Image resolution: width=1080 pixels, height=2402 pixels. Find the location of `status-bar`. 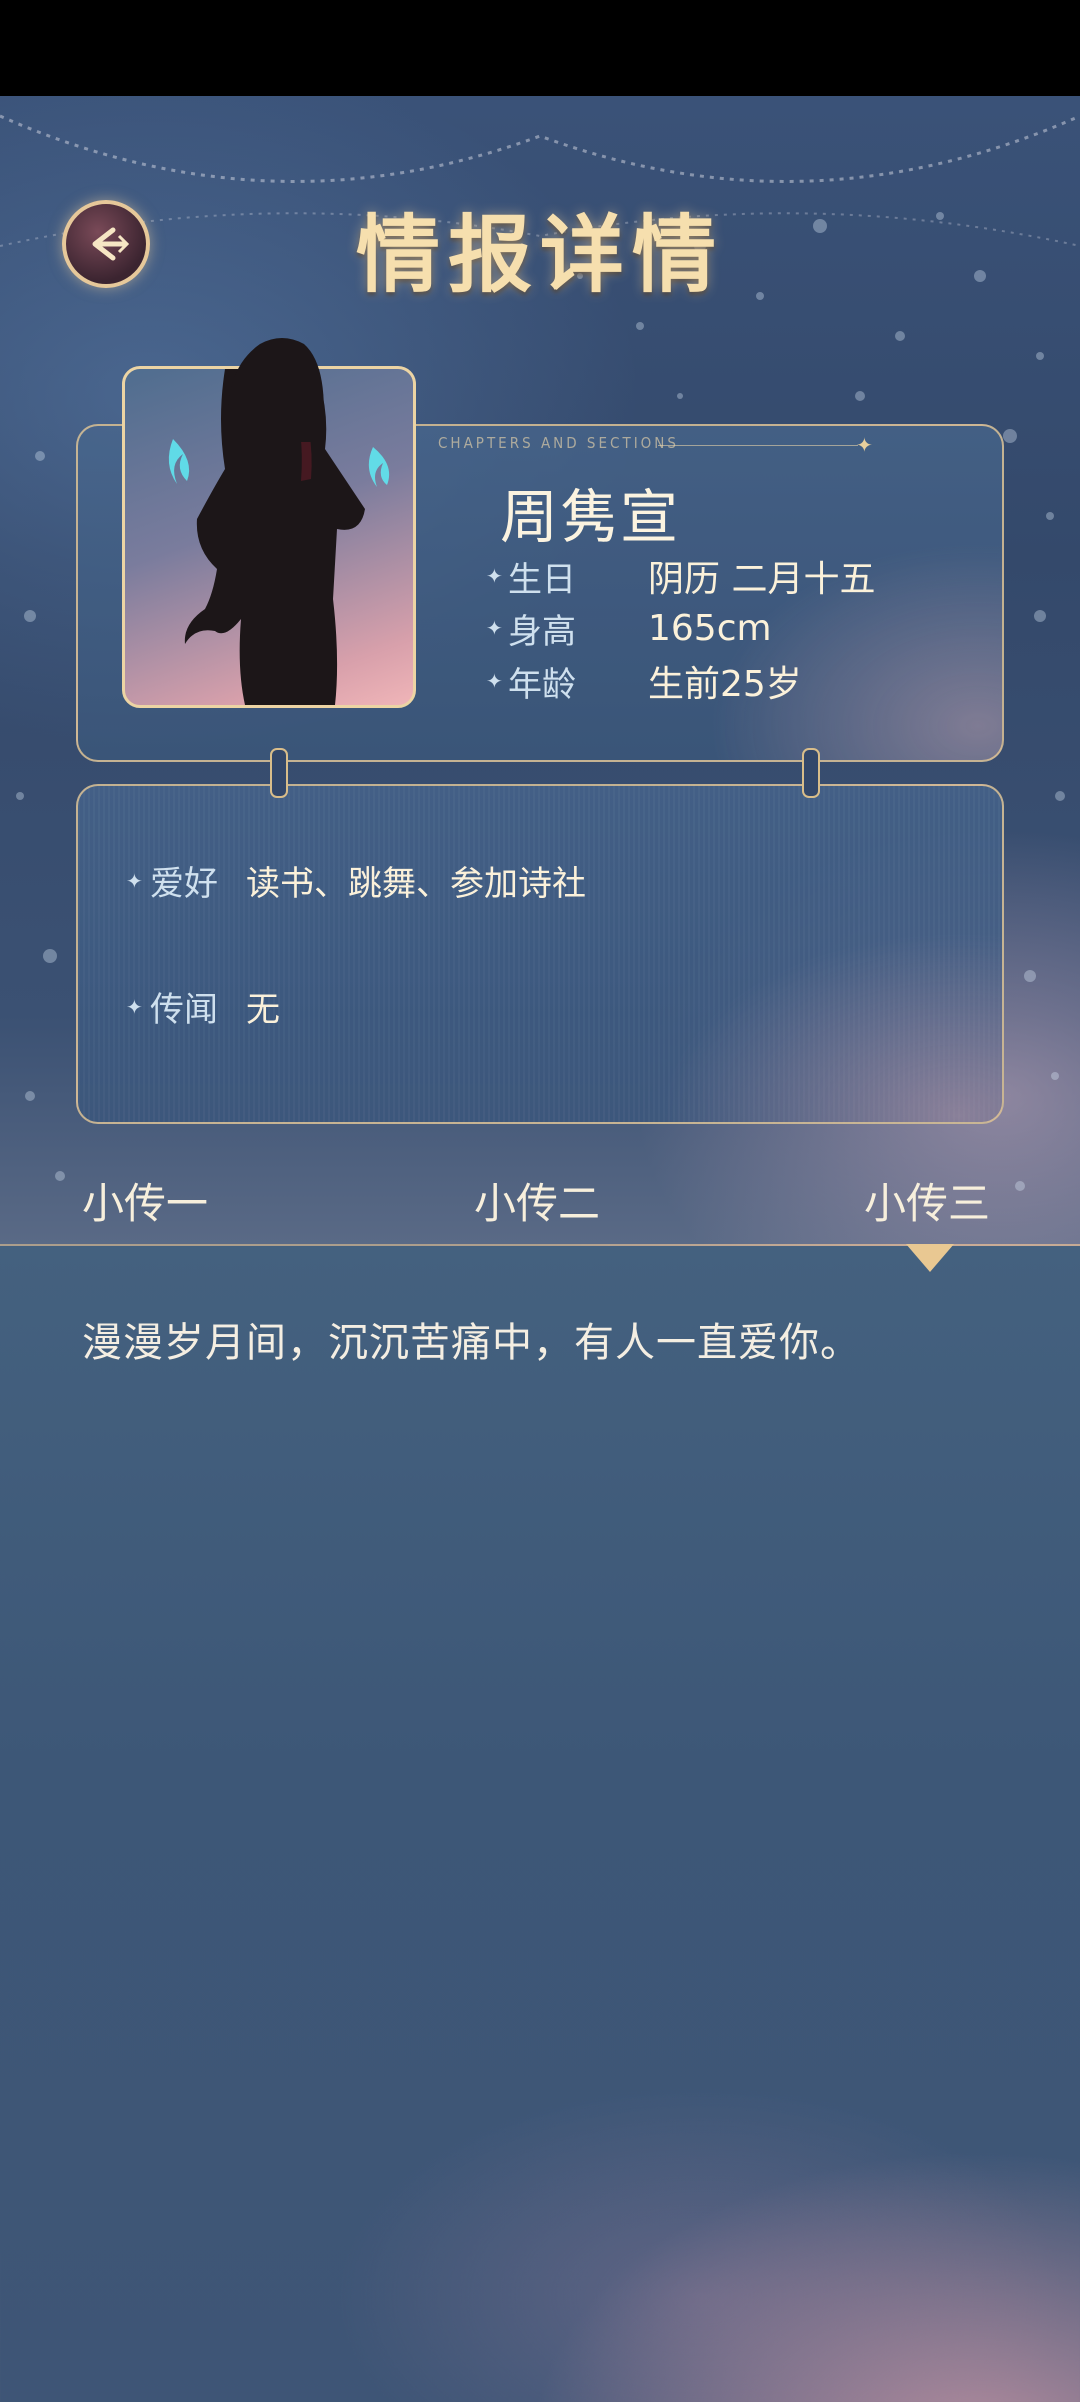

status-bar is located at coordinates (540, 48).